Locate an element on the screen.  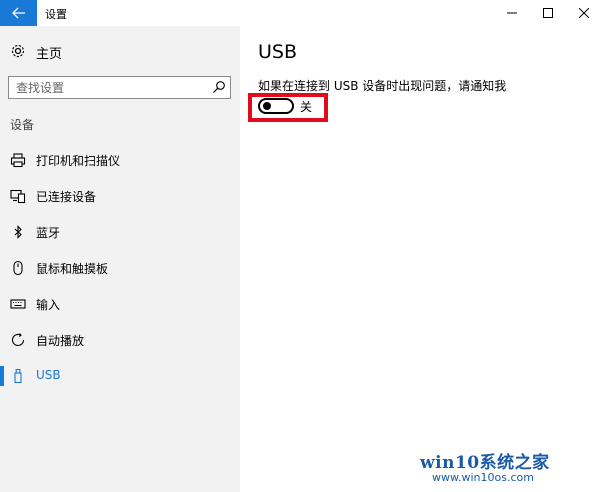
toggle-state-label: 关 is located at coordinates (306, 107).